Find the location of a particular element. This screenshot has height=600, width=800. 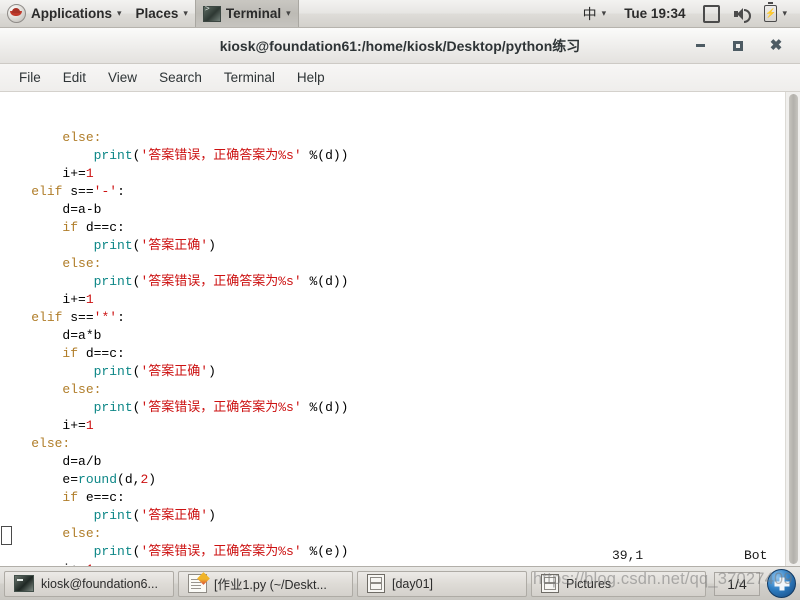

network-icon is located at coordinates (781, 583).